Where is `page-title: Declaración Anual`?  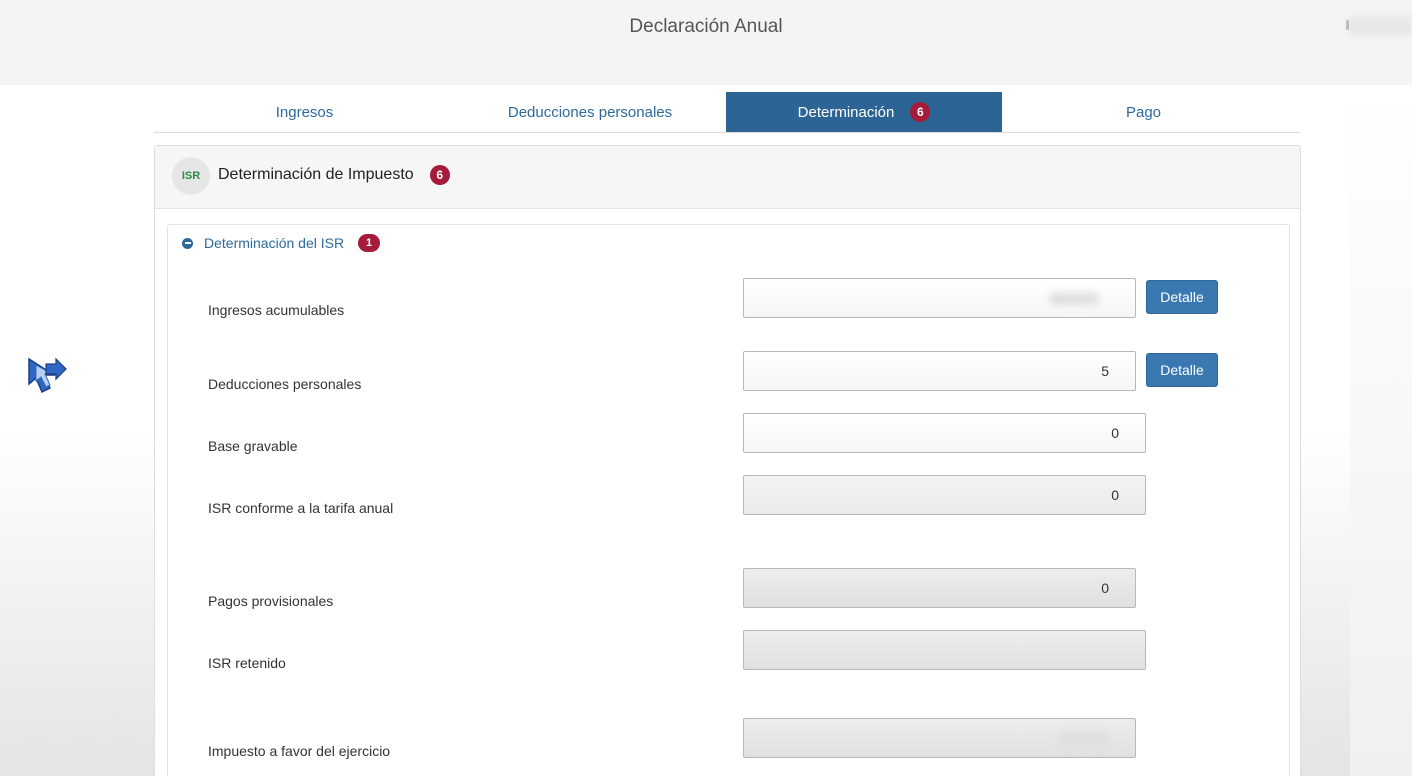 page-title: Declaración Anual is located at coordinates (706, 26).